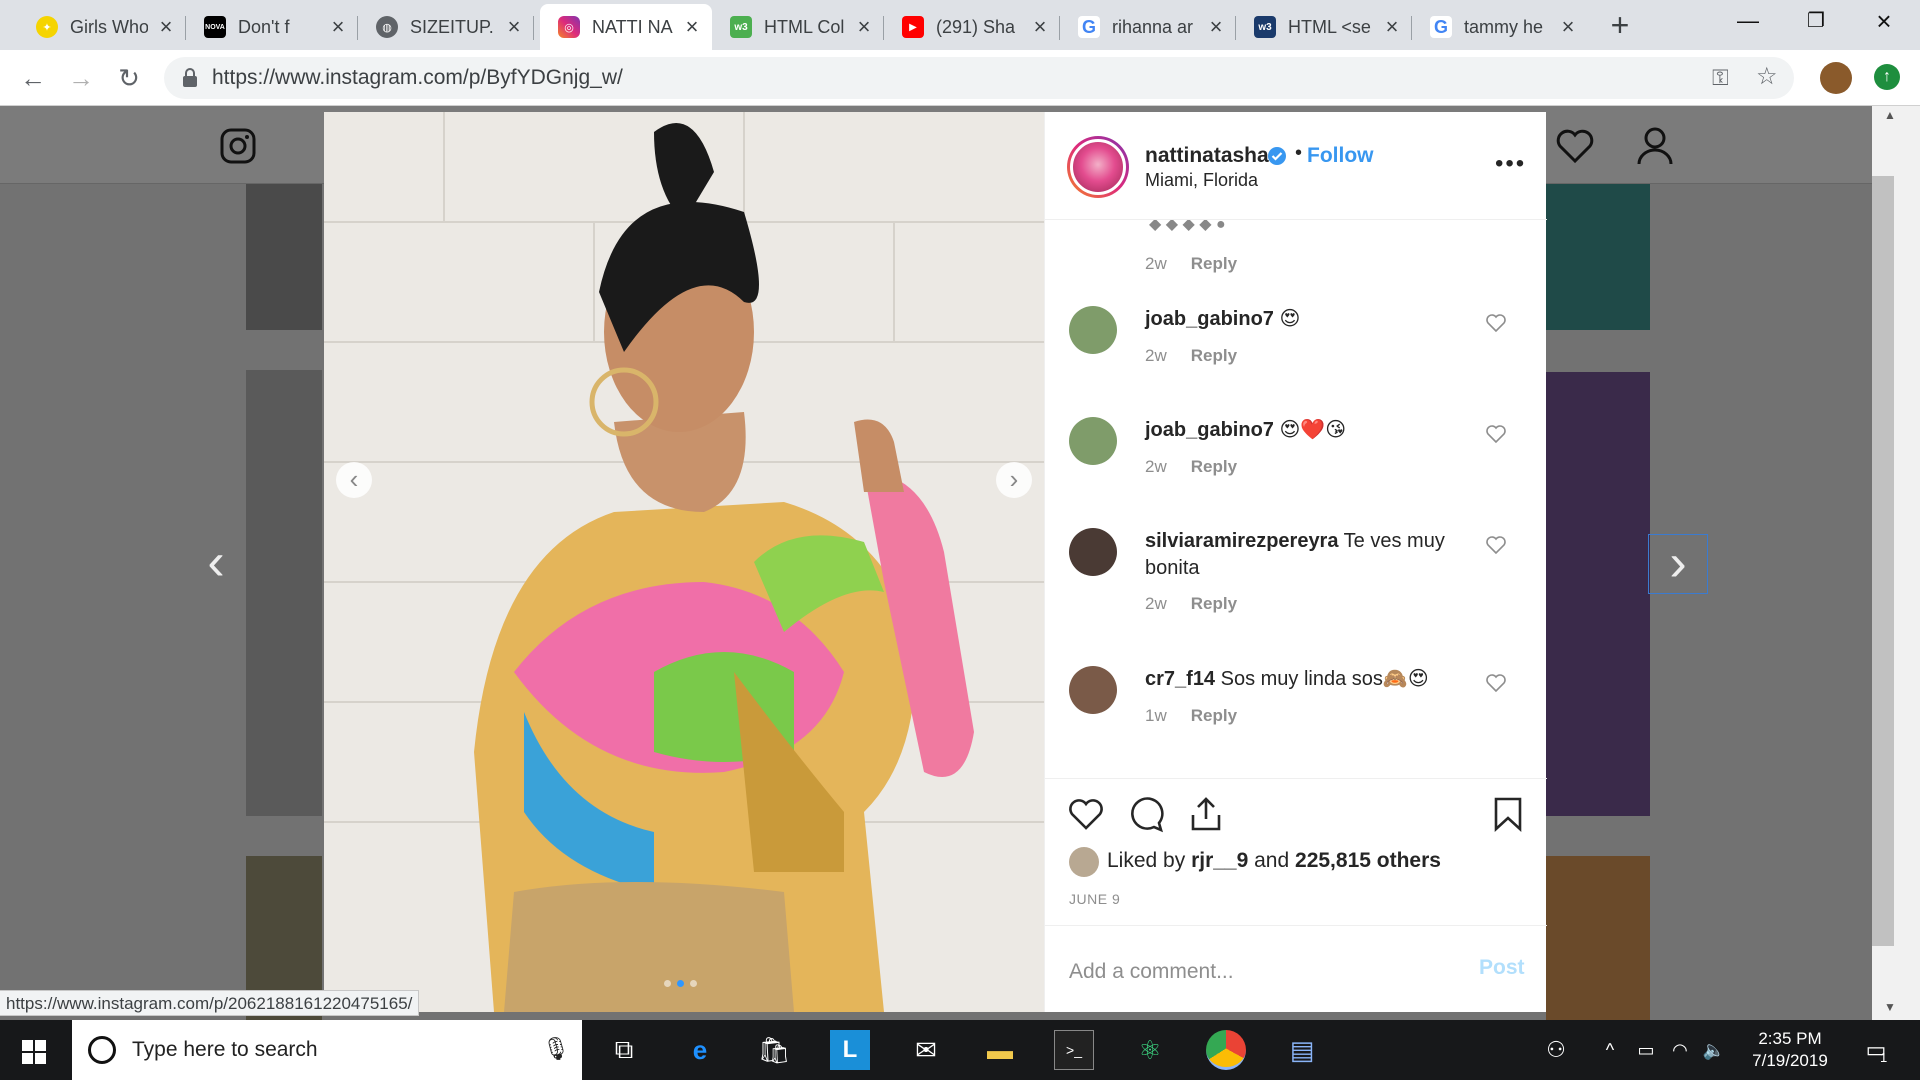  Describe the element at coordinates (1156, 715) in the screenshot. I see `comment-time: 1w` at that location.